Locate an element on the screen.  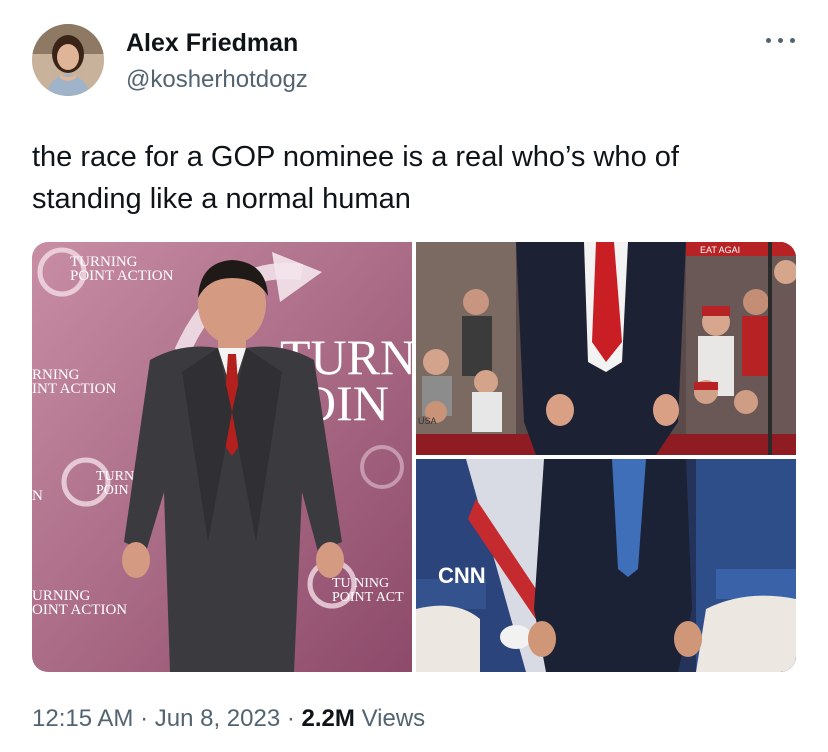
views-label: Views is located at coordinates (393, 718).